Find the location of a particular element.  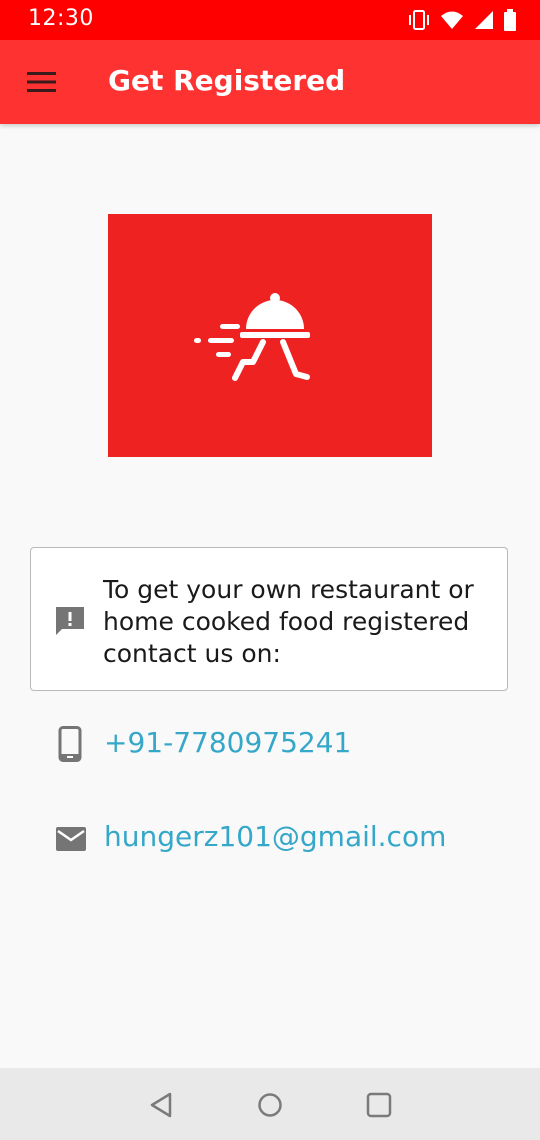

feedback-alert-icon is located at coordinates (70, 623).